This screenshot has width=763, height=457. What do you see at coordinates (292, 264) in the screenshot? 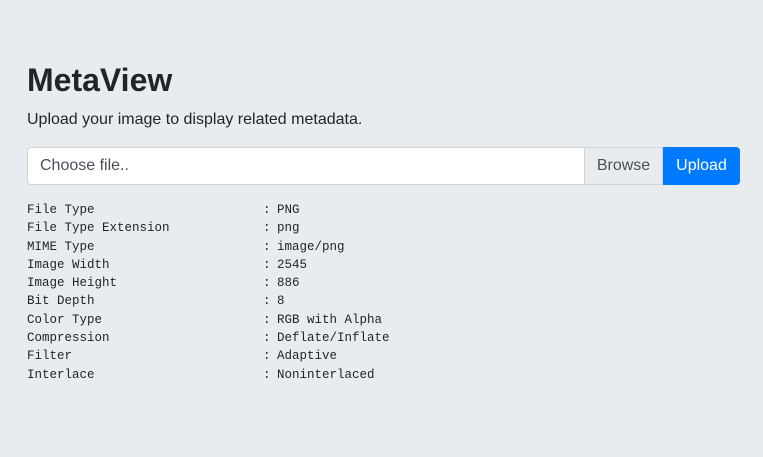
I see `metadata-value: 2545` at bounding box center [292, 264].